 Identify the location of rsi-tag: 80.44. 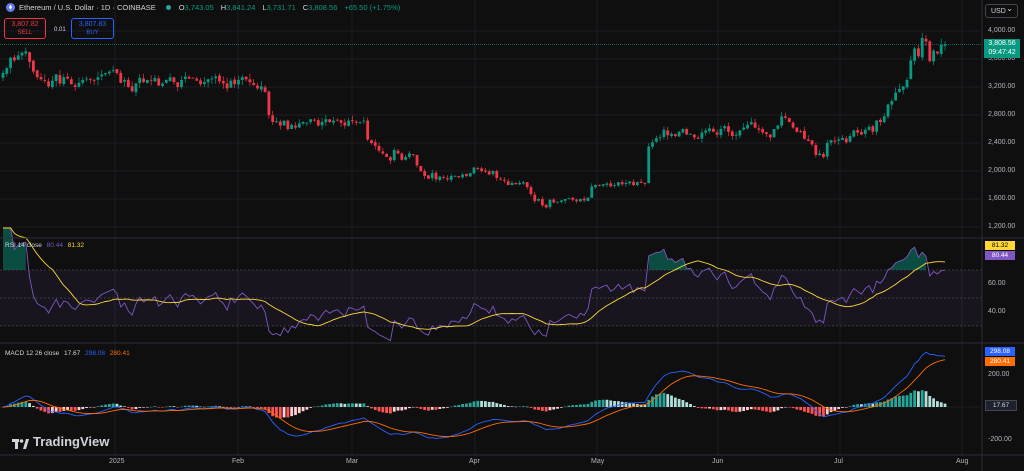
(1000, 255).